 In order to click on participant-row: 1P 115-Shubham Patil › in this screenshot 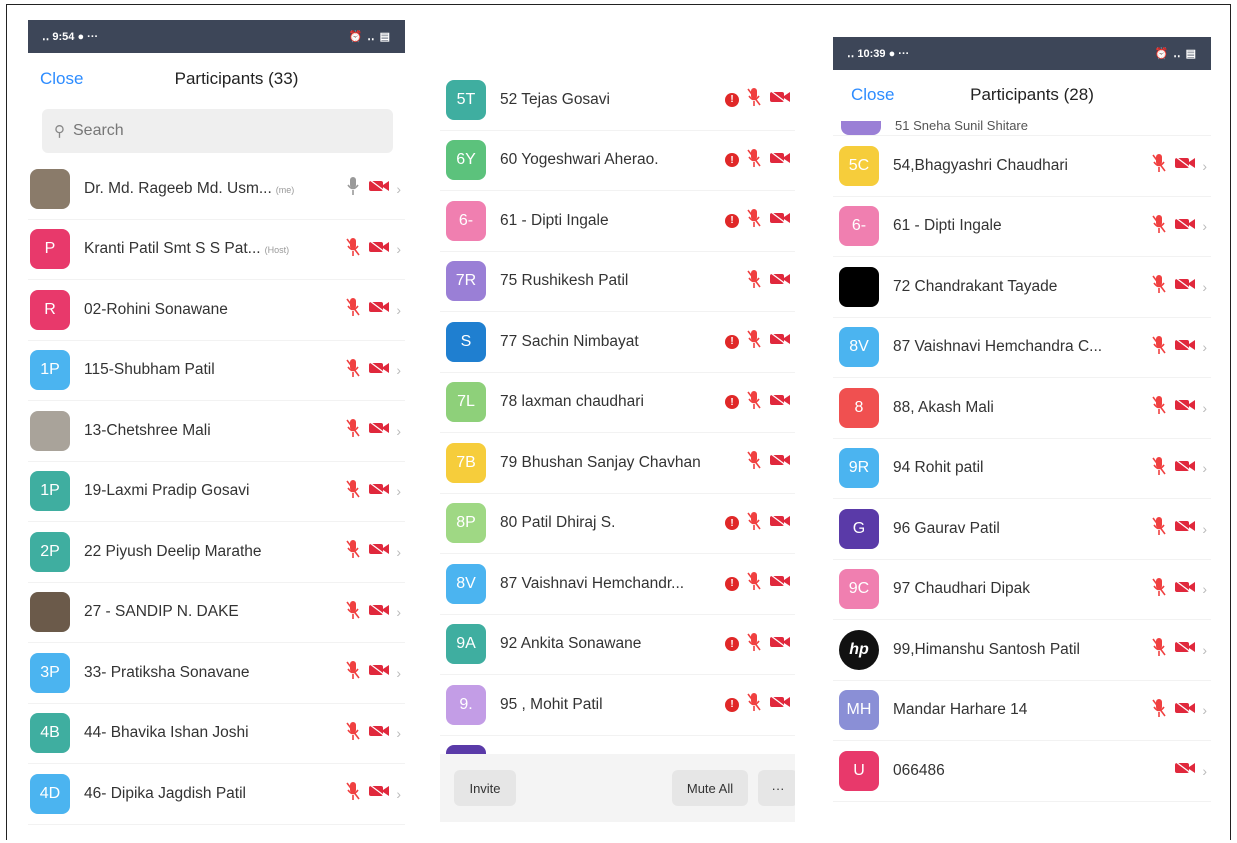, I will do `click(216, 371)`.